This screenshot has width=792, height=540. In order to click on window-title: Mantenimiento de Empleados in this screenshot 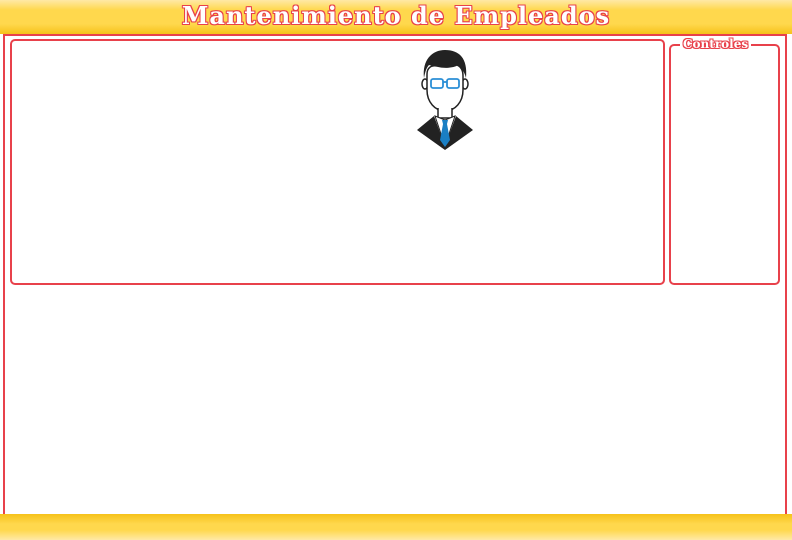, I will do `click(396, 15)`.